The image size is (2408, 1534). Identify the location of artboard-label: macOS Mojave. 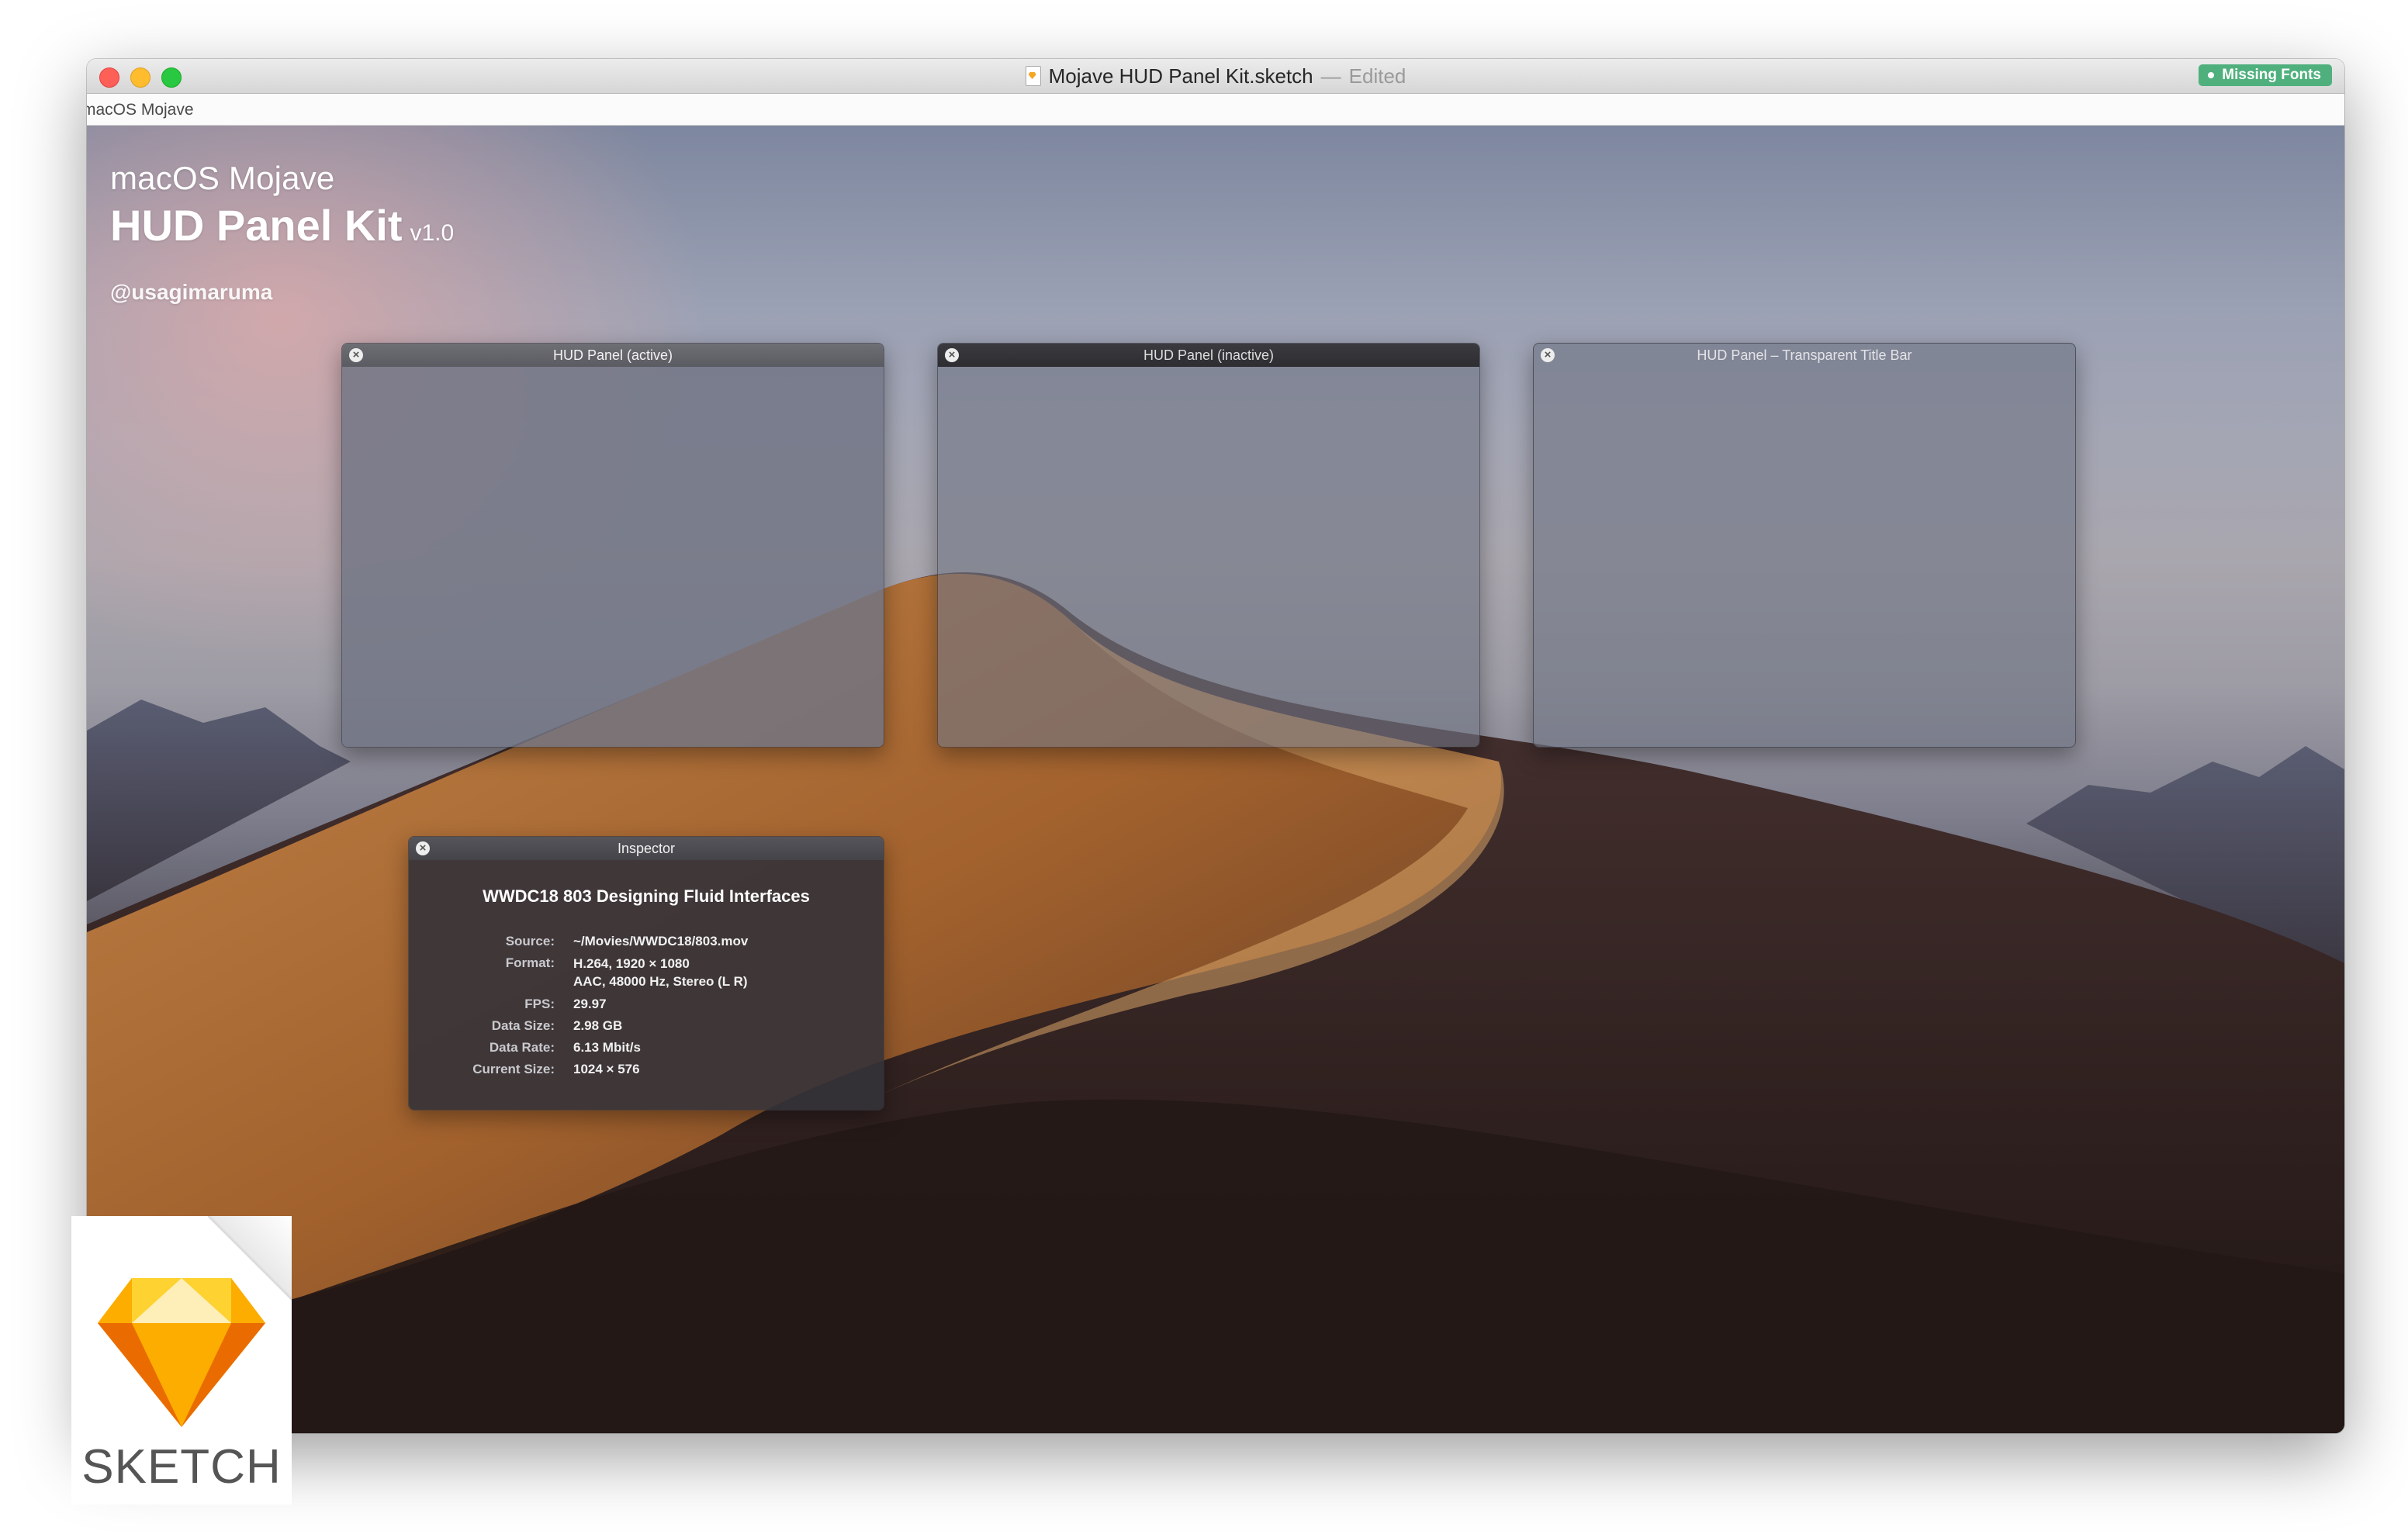
(140, 110).